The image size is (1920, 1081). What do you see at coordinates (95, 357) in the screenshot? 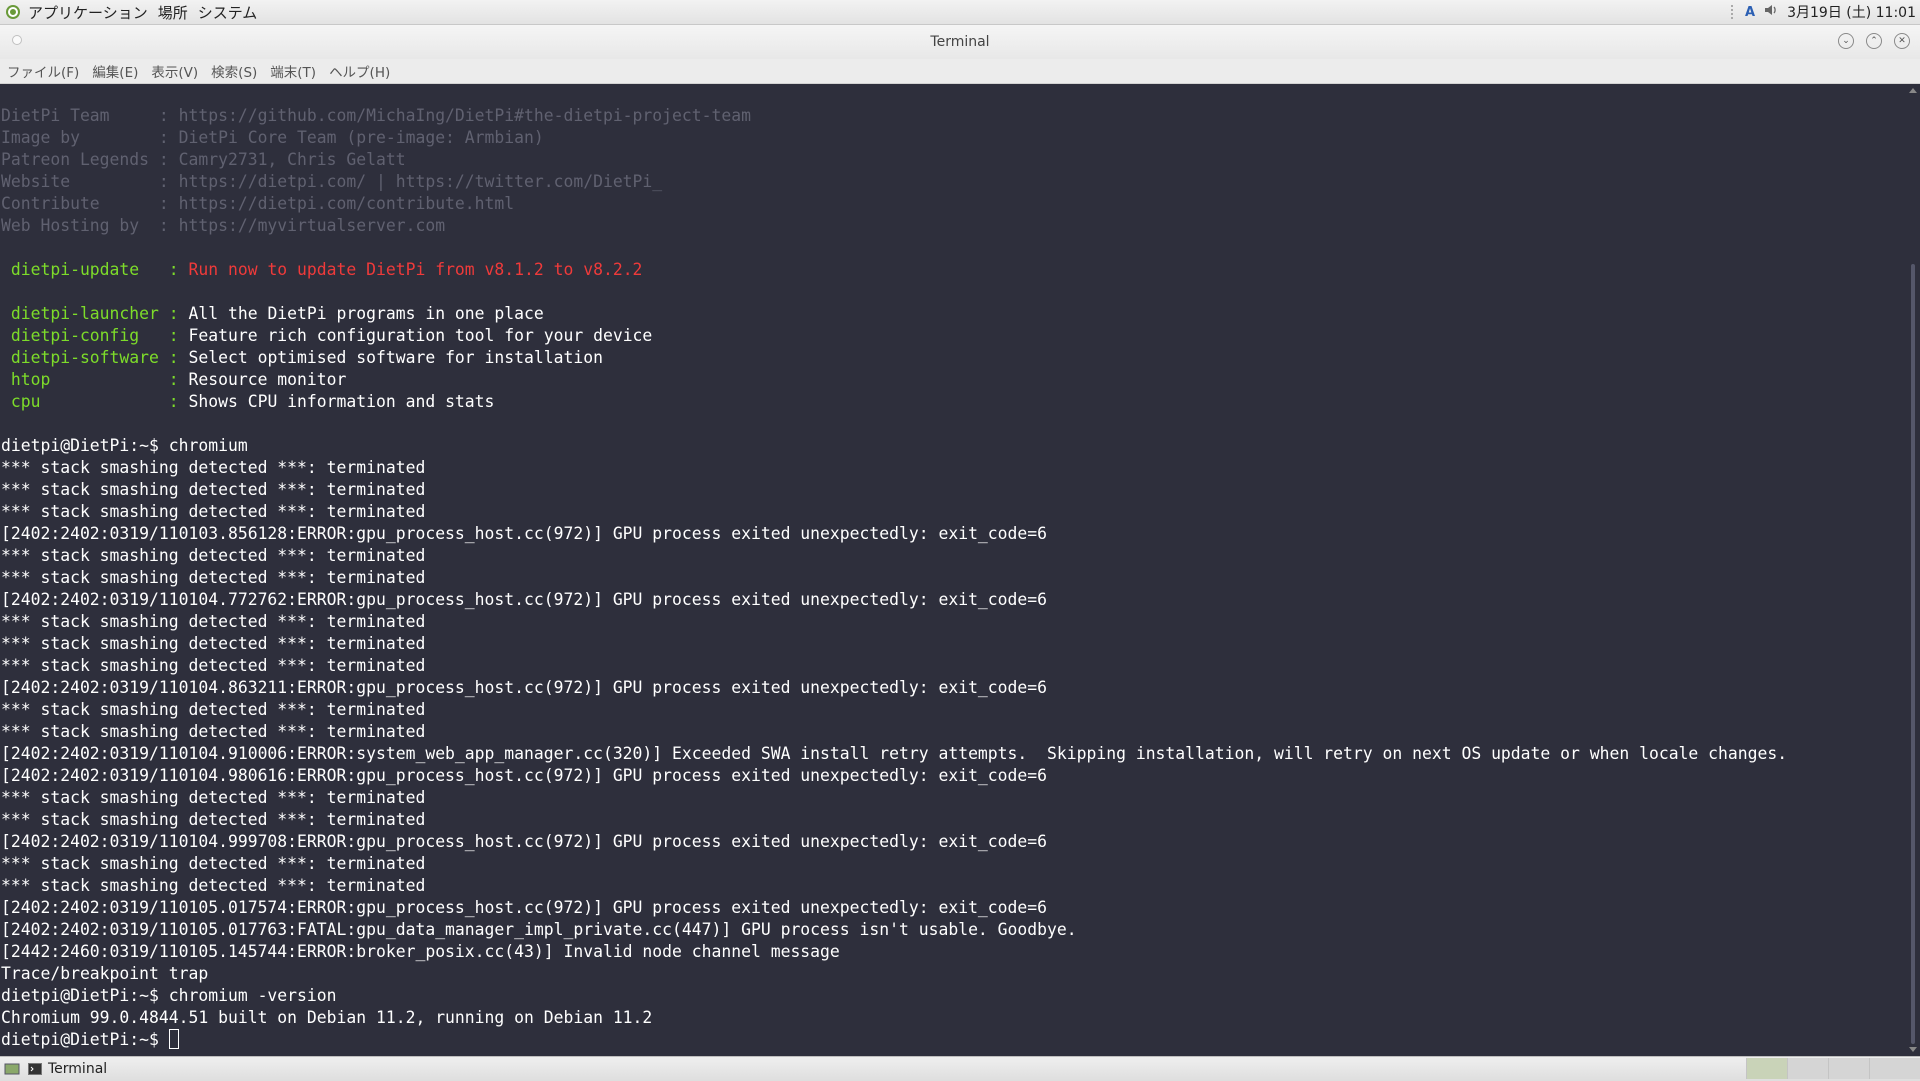
I see `terminal-text: dietpi-software :` at bounding box center [95, 357].